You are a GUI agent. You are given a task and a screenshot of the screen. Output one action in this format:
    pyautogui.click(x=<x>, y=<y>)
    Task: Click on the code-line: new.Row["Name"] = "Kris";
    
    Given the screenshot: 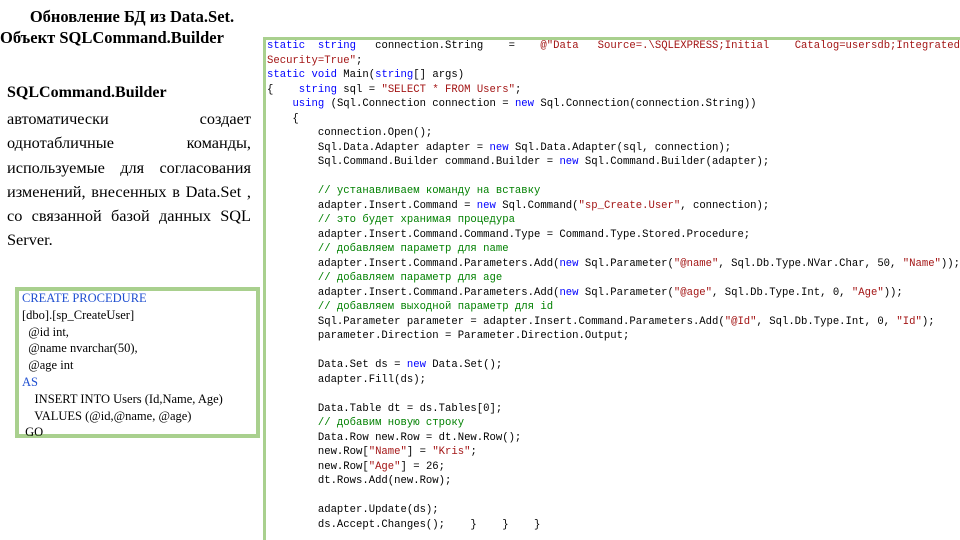 What is the action you would take?
    pyautogui.click(x=613, y=452)
    